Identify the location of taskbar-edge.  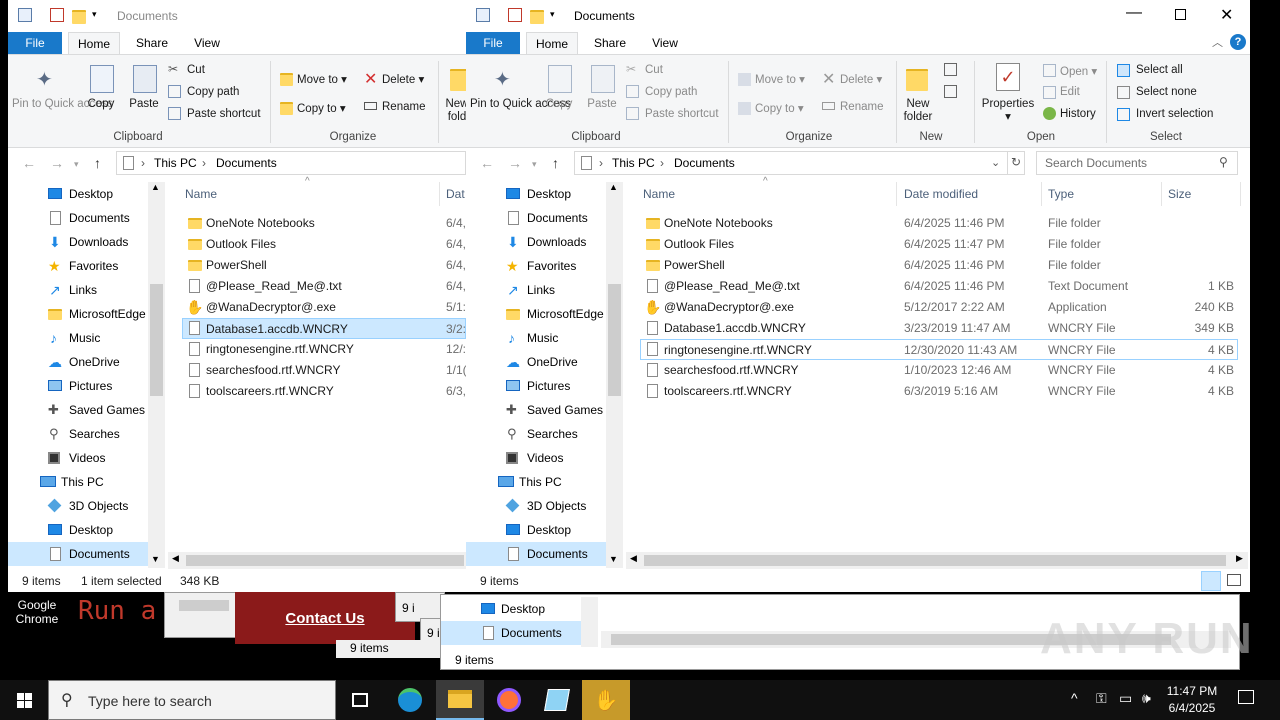
(410, 700).